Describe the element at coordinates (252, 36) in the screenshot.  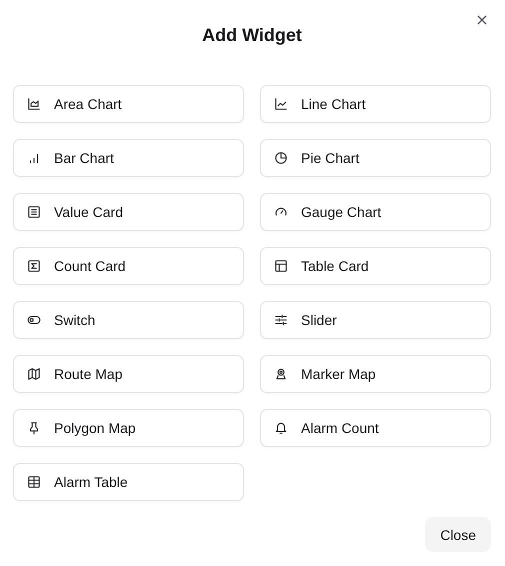
I see `dialog-title: Add Widget` at that location.